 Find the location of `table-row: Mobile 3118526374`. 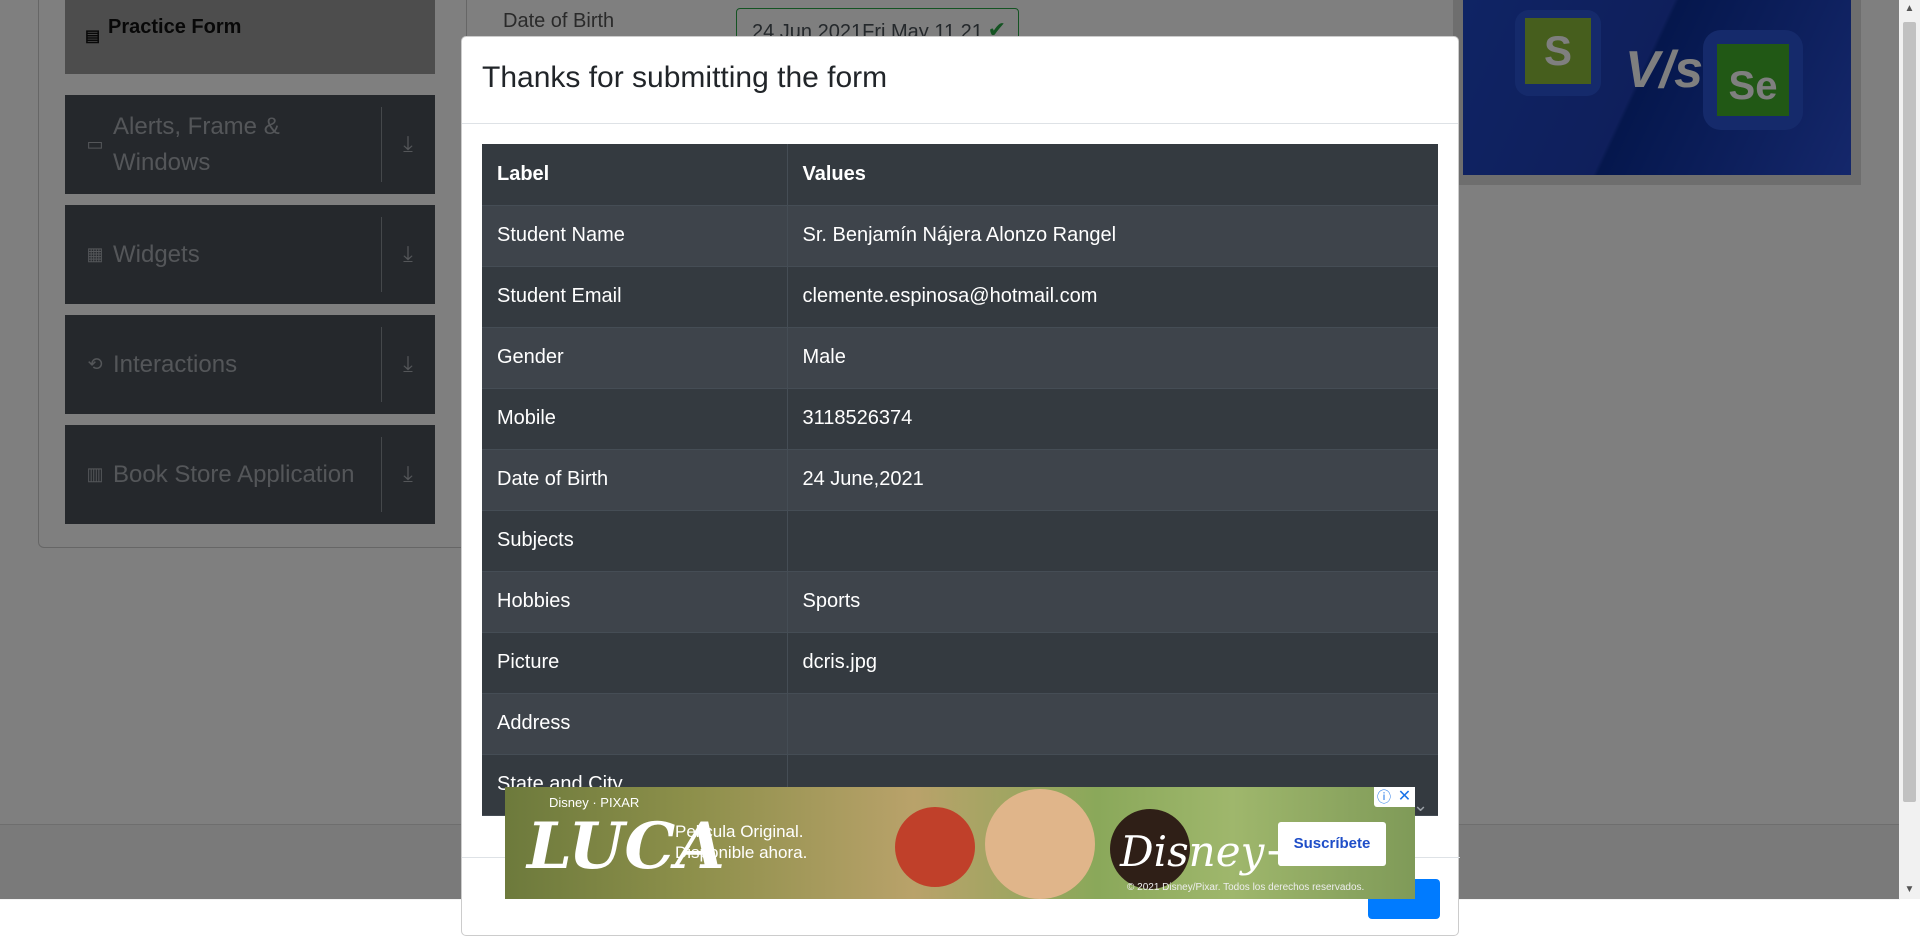

table-row: Mobile 3118526374 is located at coordinates (960, 419).